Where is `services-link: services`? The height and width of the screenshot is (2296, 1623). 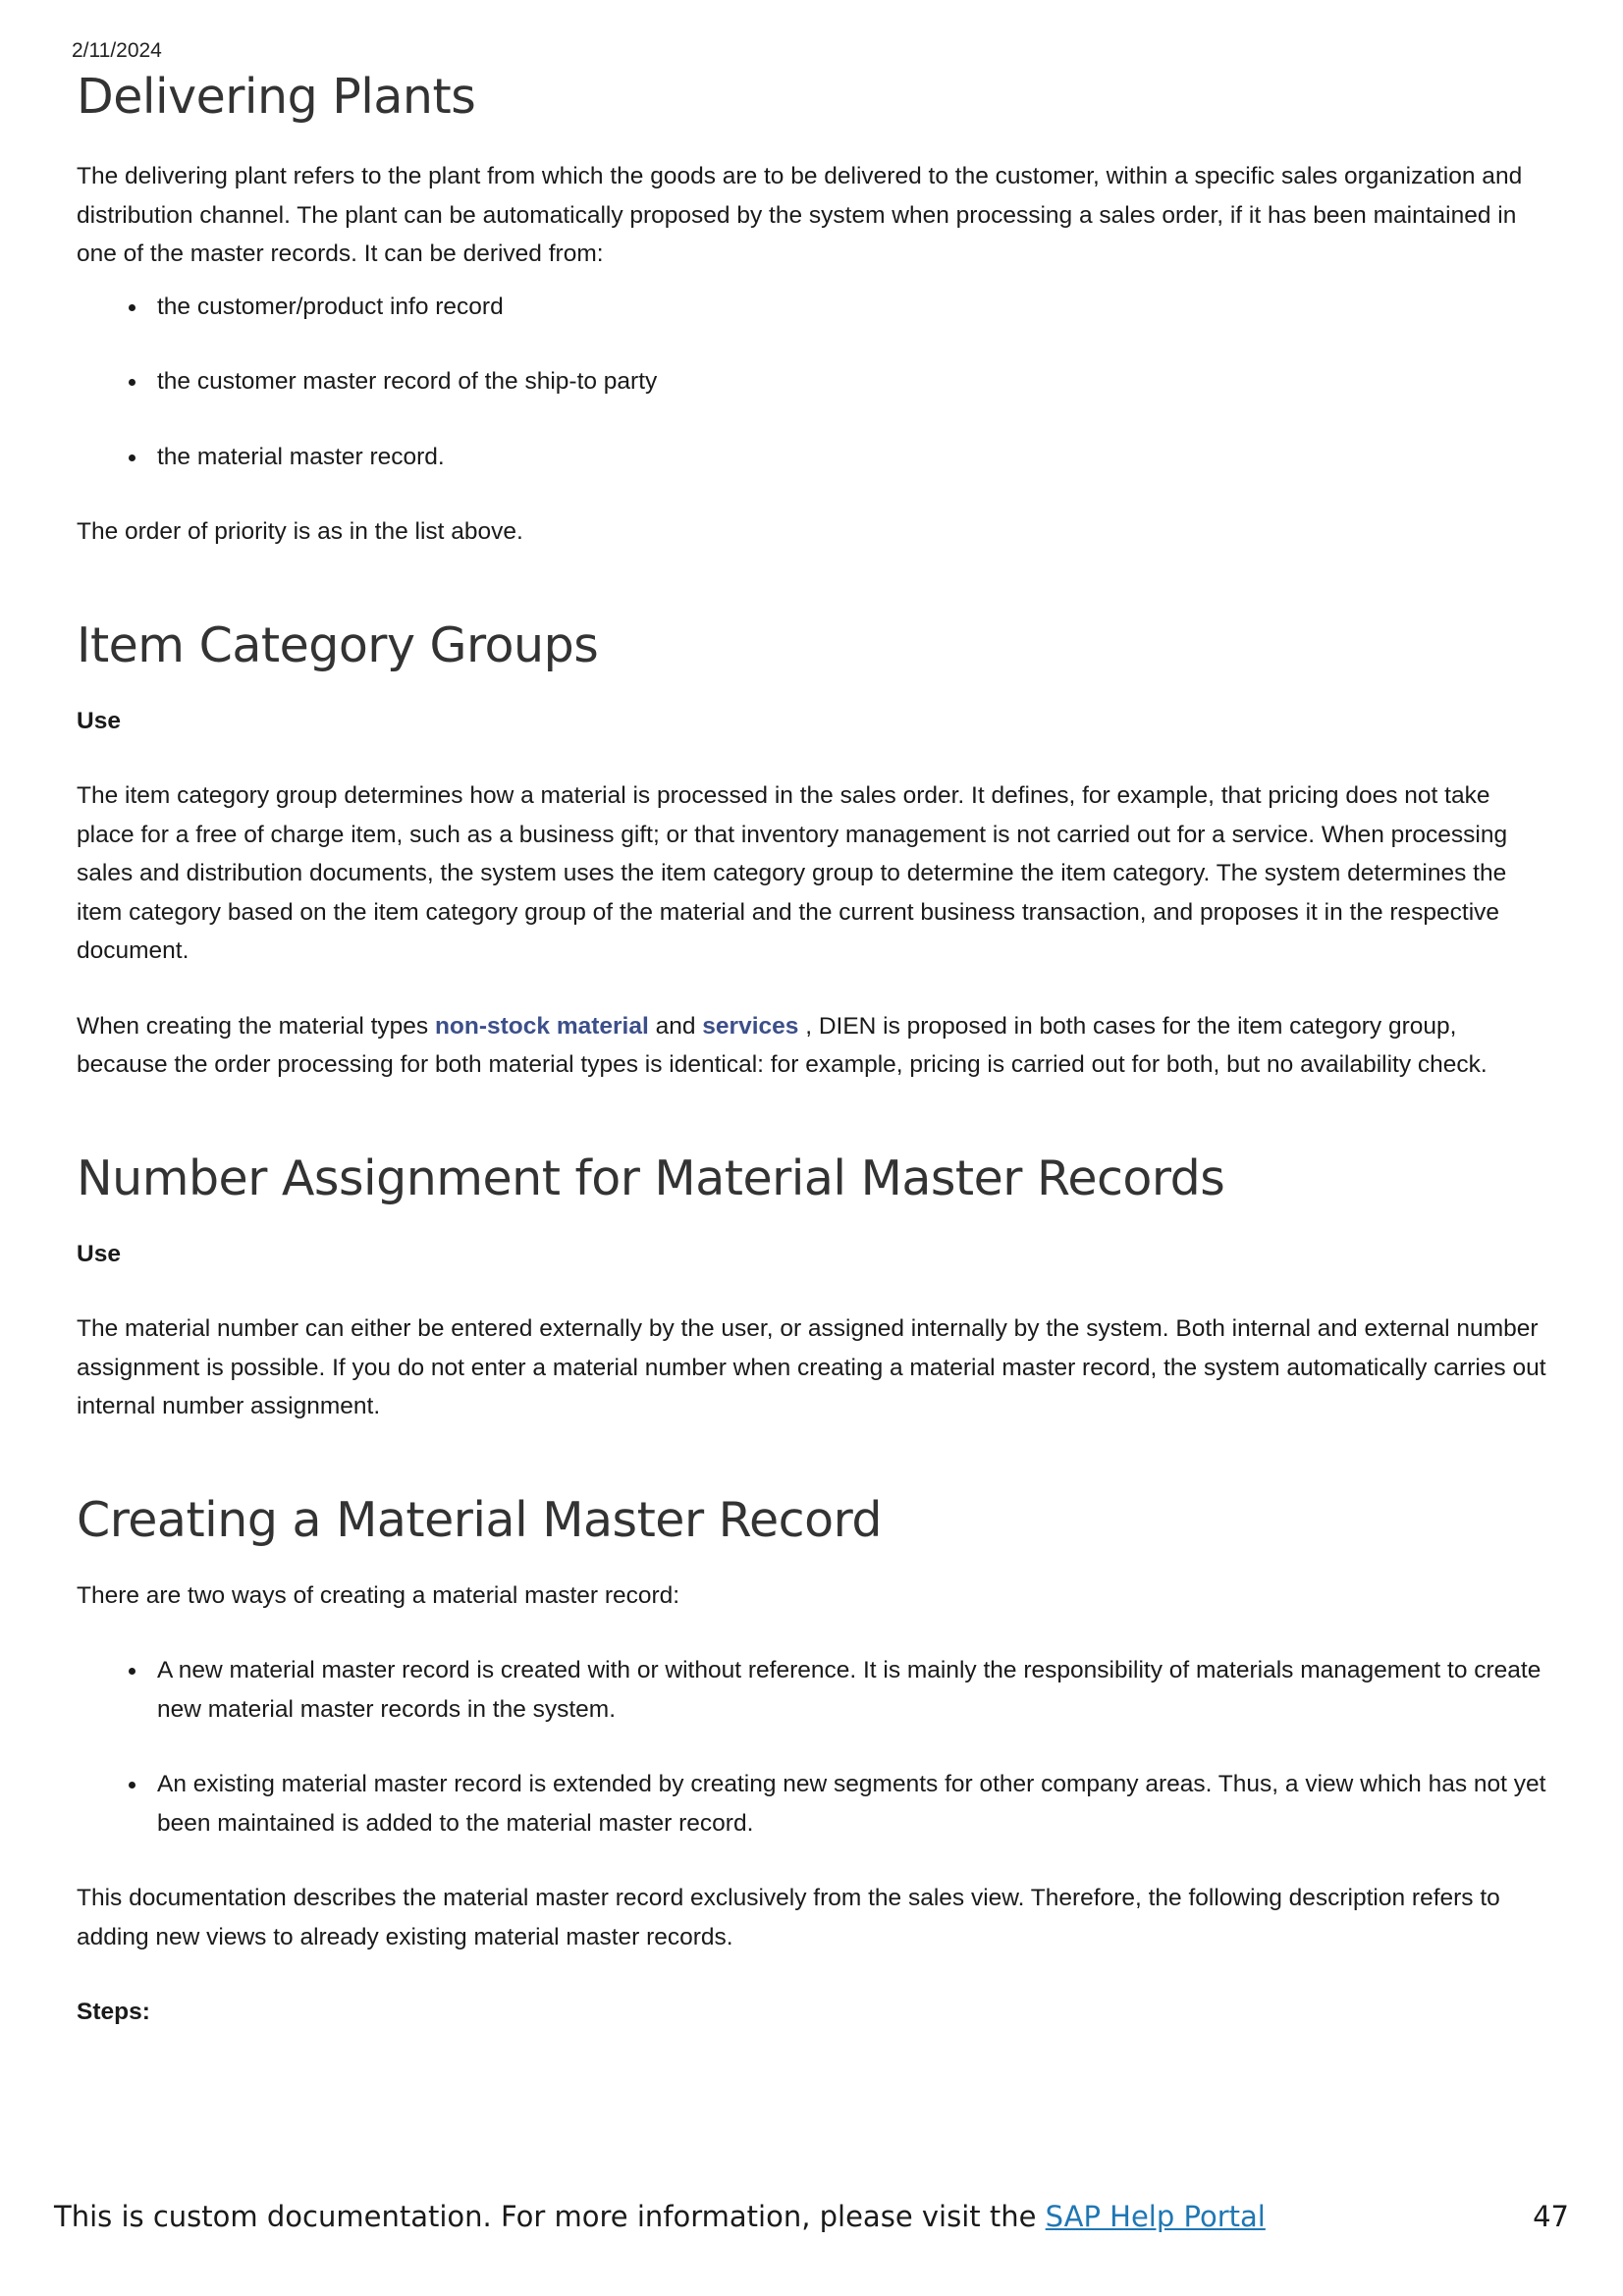
services-link: services is located at coordinates (750, 1027).